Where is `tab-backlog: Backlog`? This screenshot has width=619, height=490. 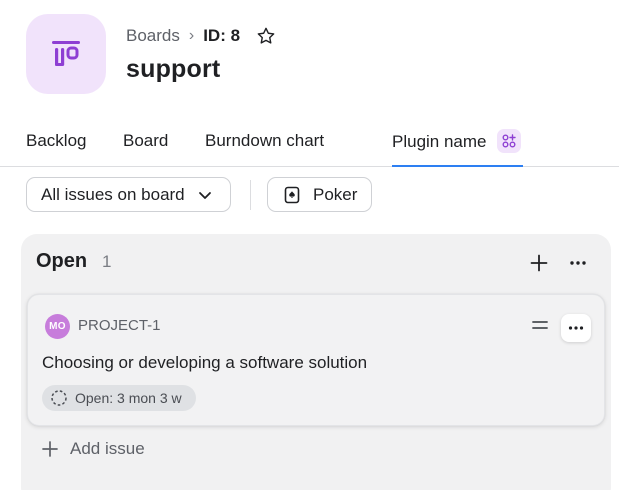
tab-backlog: Backlog is located at coordinates (56, 149).